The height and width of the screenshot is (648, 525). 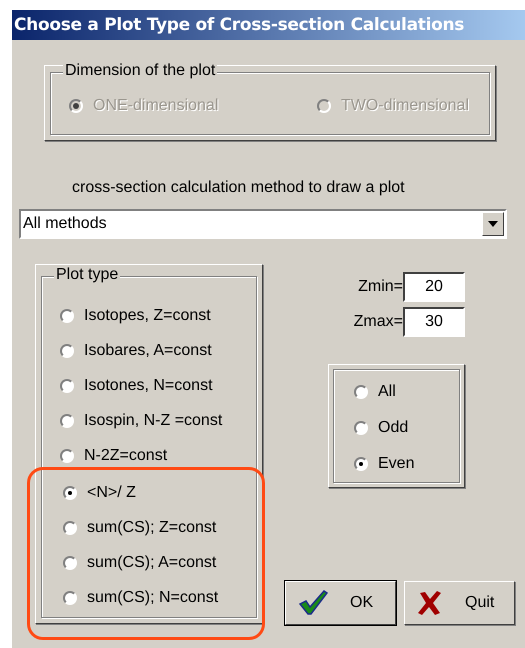 I want to click on radio-option: Isospin, N-Z =const, so click(x=158, y=420).